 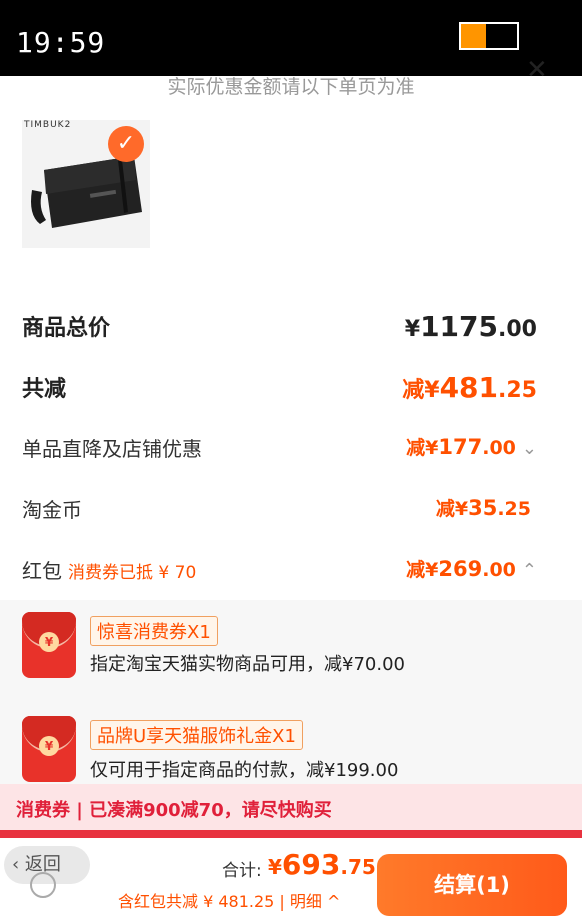 What do you see at coordinates (483, 508) in the screenshot?
I see `discount-item-value: 减¥35.25` at bounding box center [483, 508].